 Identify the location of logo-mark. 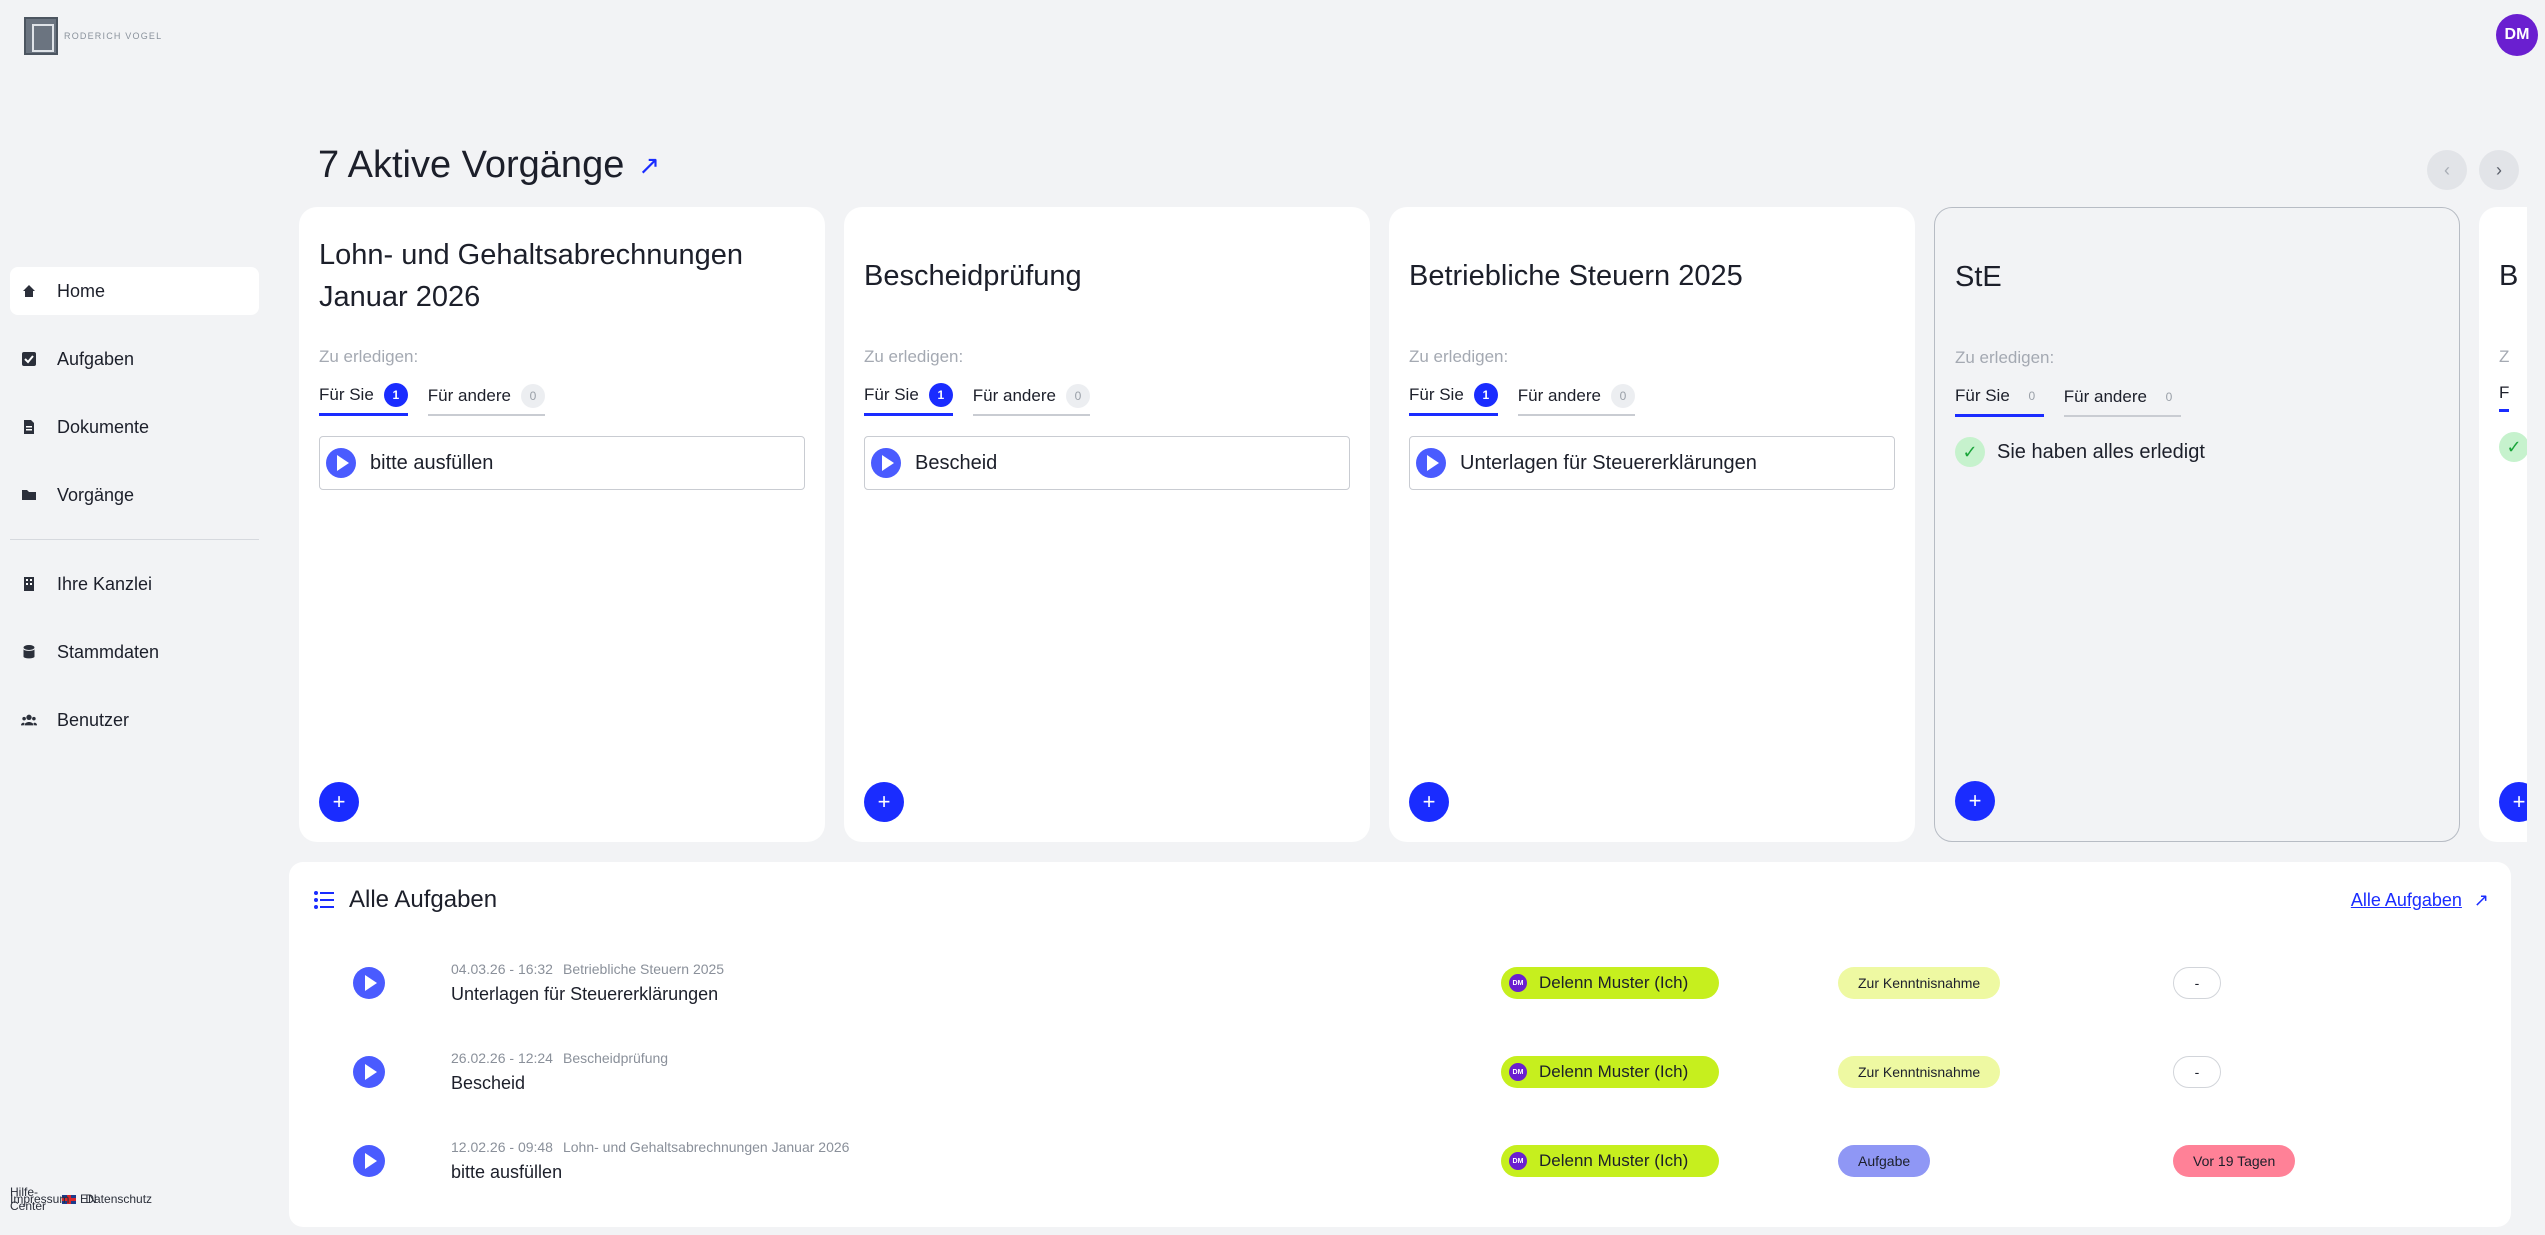
(41, 36).